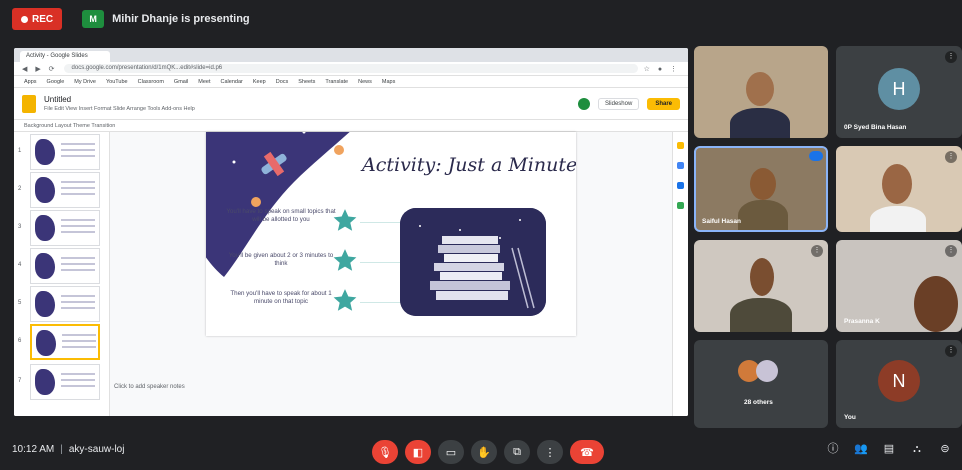  I want to click on participant-tile-active: Saiful Hasan, so click(761, 189).